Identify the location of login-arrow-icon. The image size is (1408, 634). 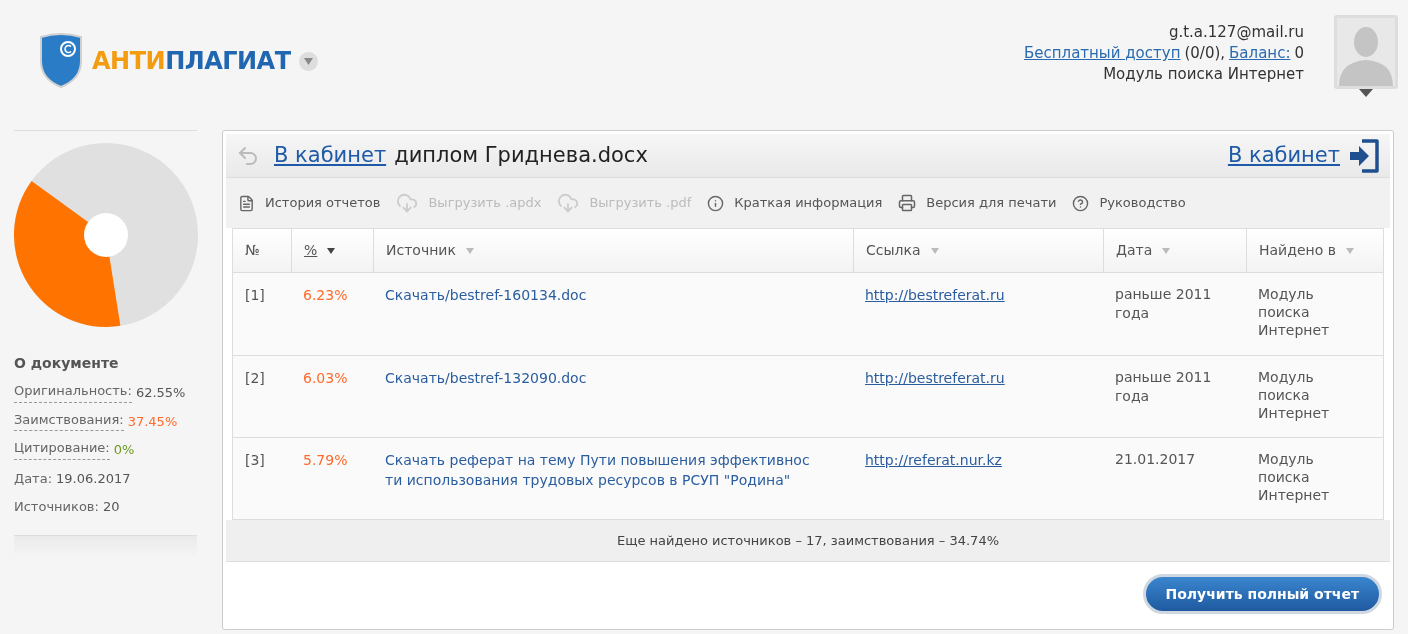
(1364, 155).